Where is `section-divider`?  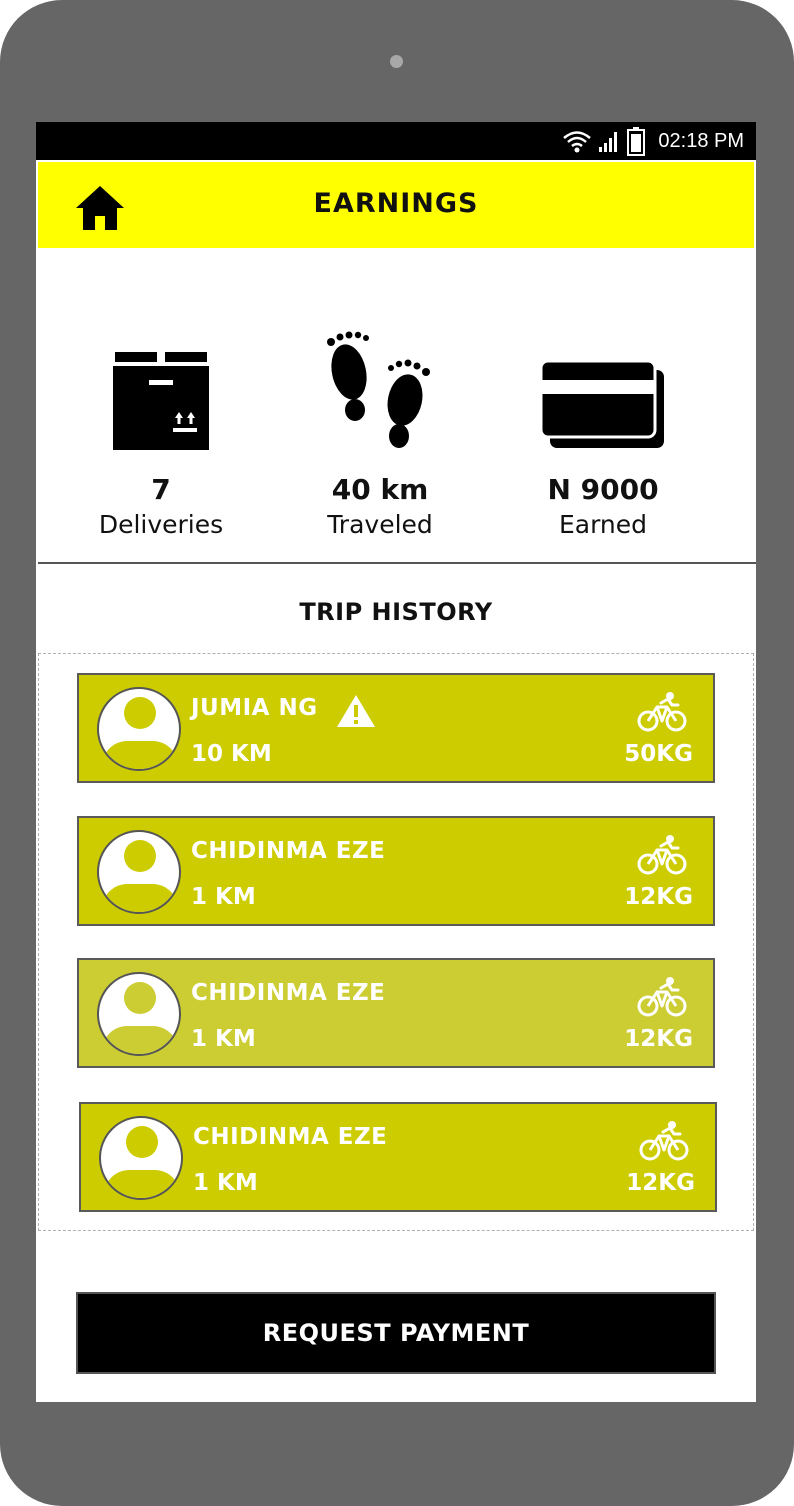 section-divider is located at coordinates (397, 563).